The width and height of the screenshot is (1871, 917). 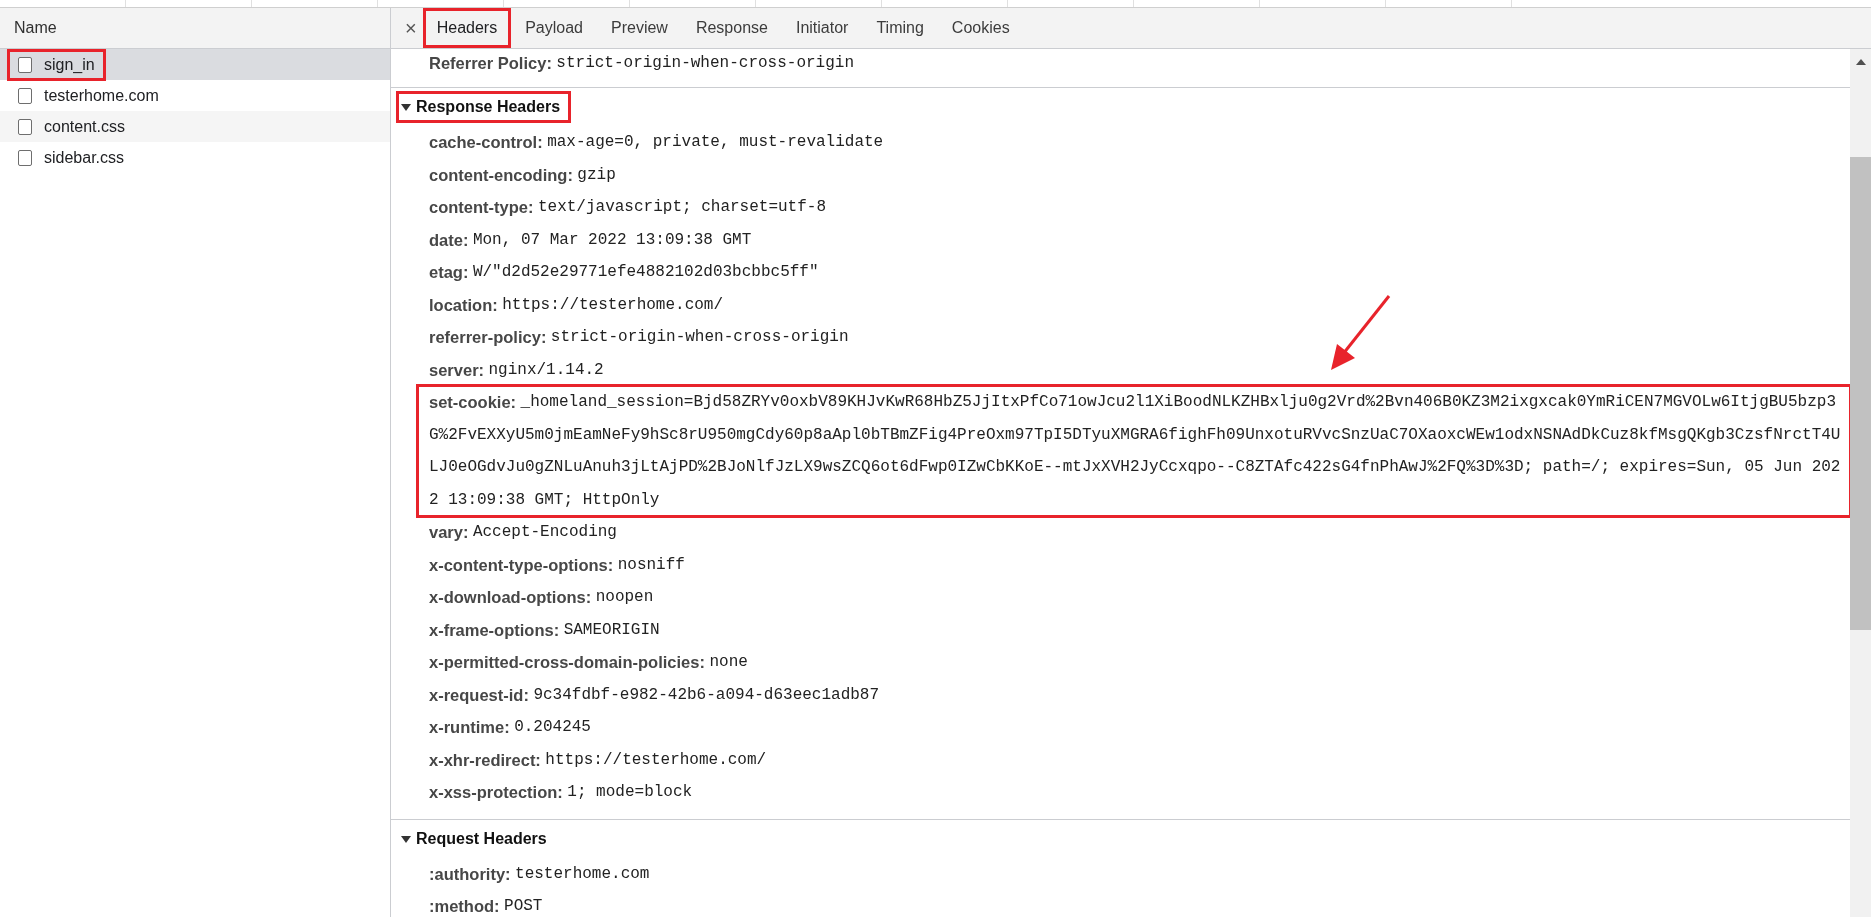 What do you see at coordinates (69, 64) in the screenshot?
I see `request-name: sign_in` at bounding box center [69, 64].